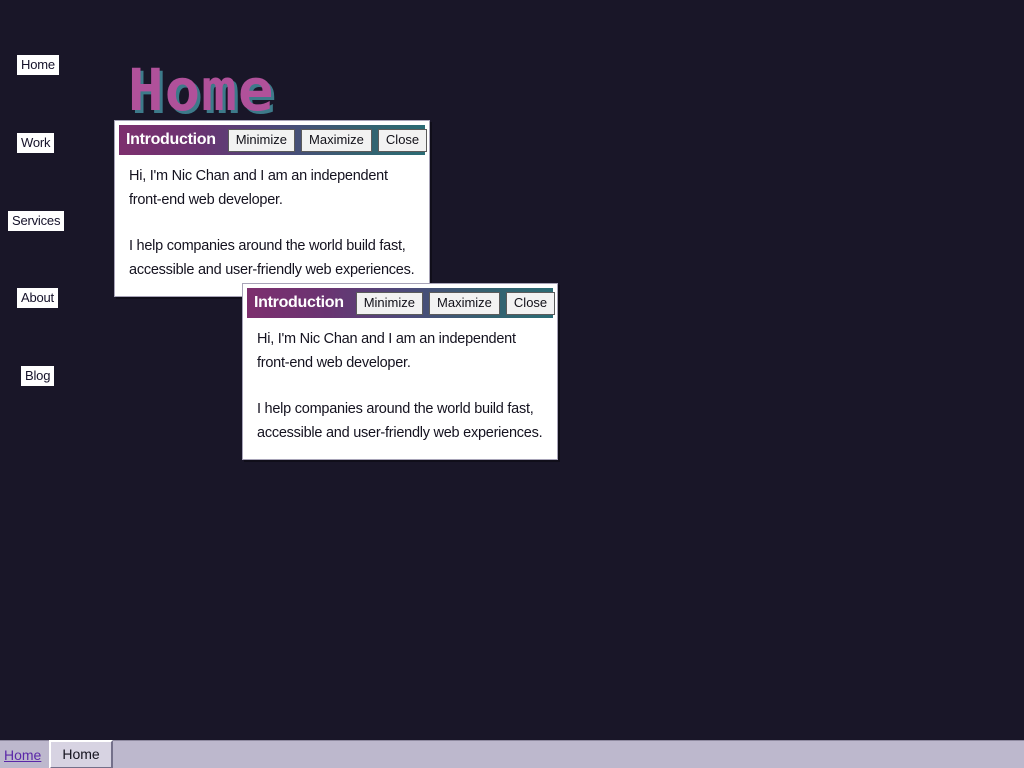 This screenshot has height=768, width=1024. What do you see at coordinates (22, 755) in the screenshot?
I see `taskbar-home-link: Home` at bounding box center [22, 755].